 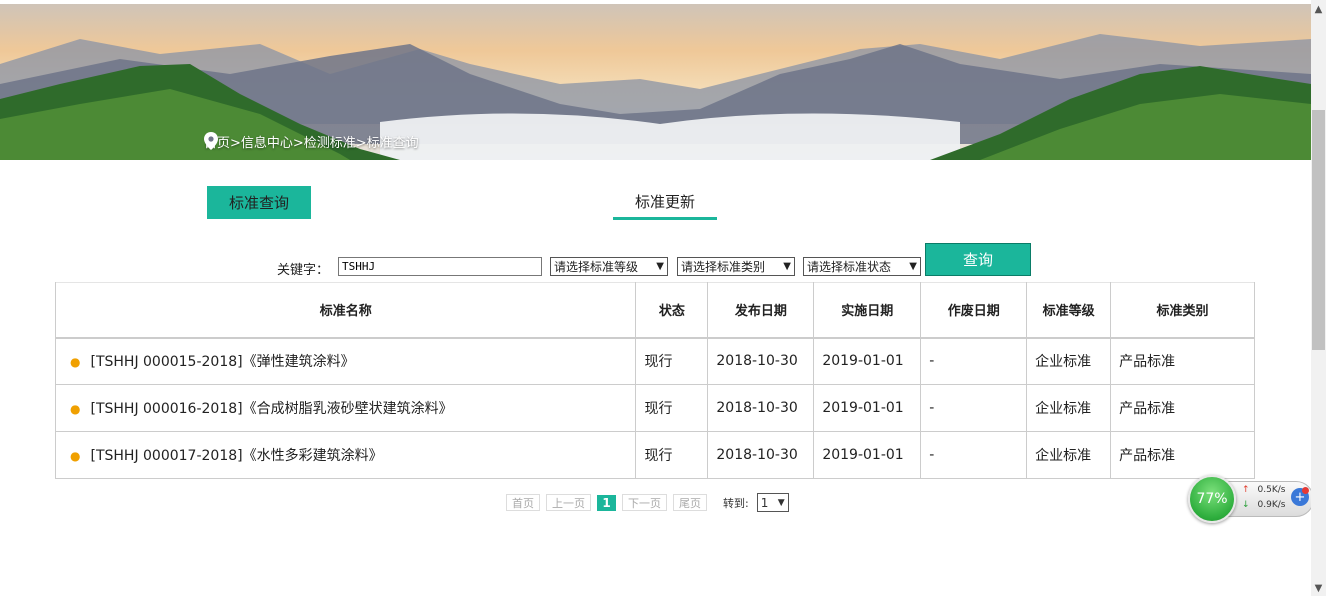 I want to click on arrow-up-icon: ↑, so click(x=1246, y=490).